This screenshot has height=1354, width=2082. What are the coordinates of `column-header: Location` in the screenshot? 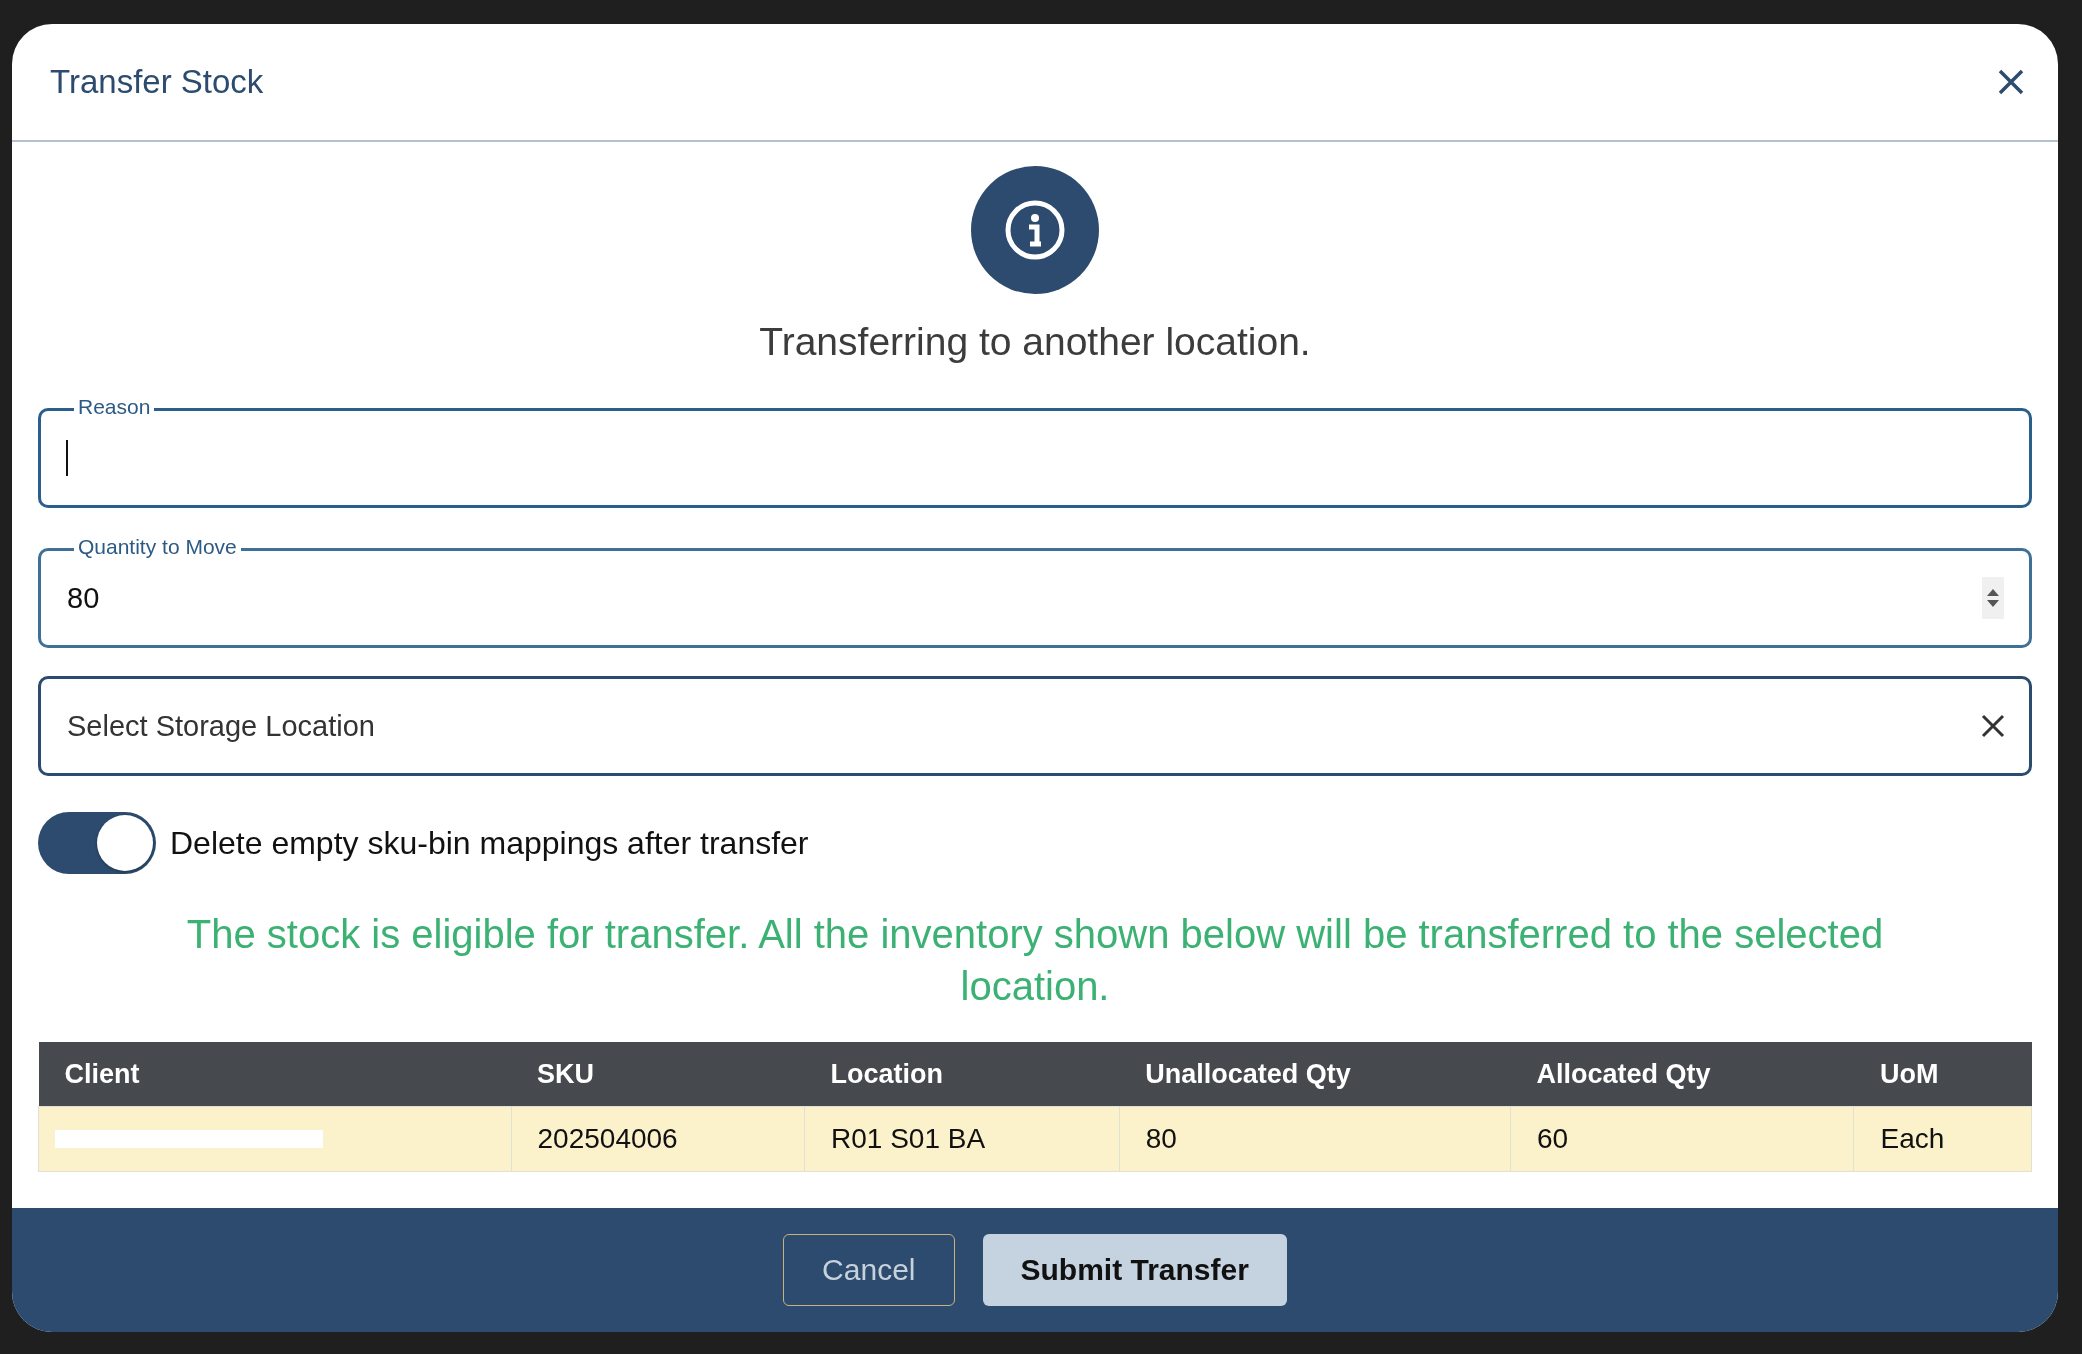 It's located at (962, 1074).